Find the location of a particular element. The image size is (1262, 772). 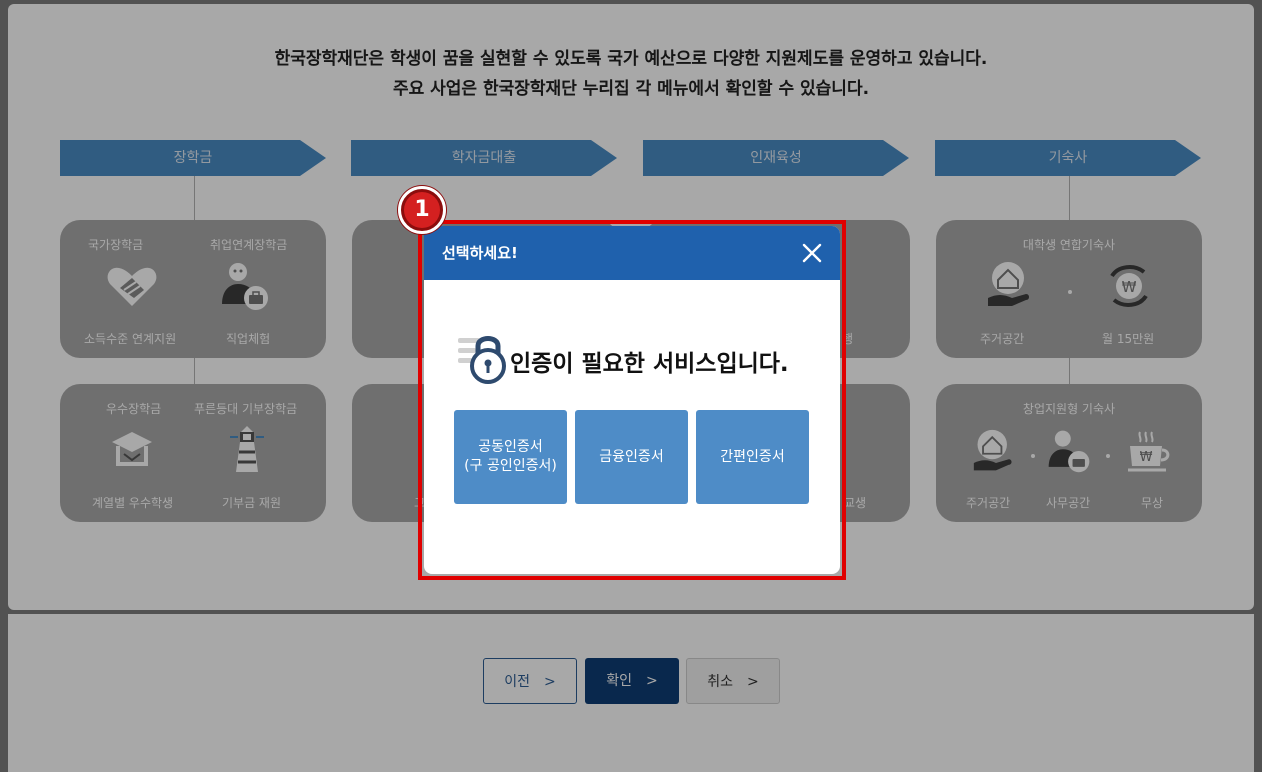

financial-certificate-button: 금융인증서 is located at coordinates (631, 457).